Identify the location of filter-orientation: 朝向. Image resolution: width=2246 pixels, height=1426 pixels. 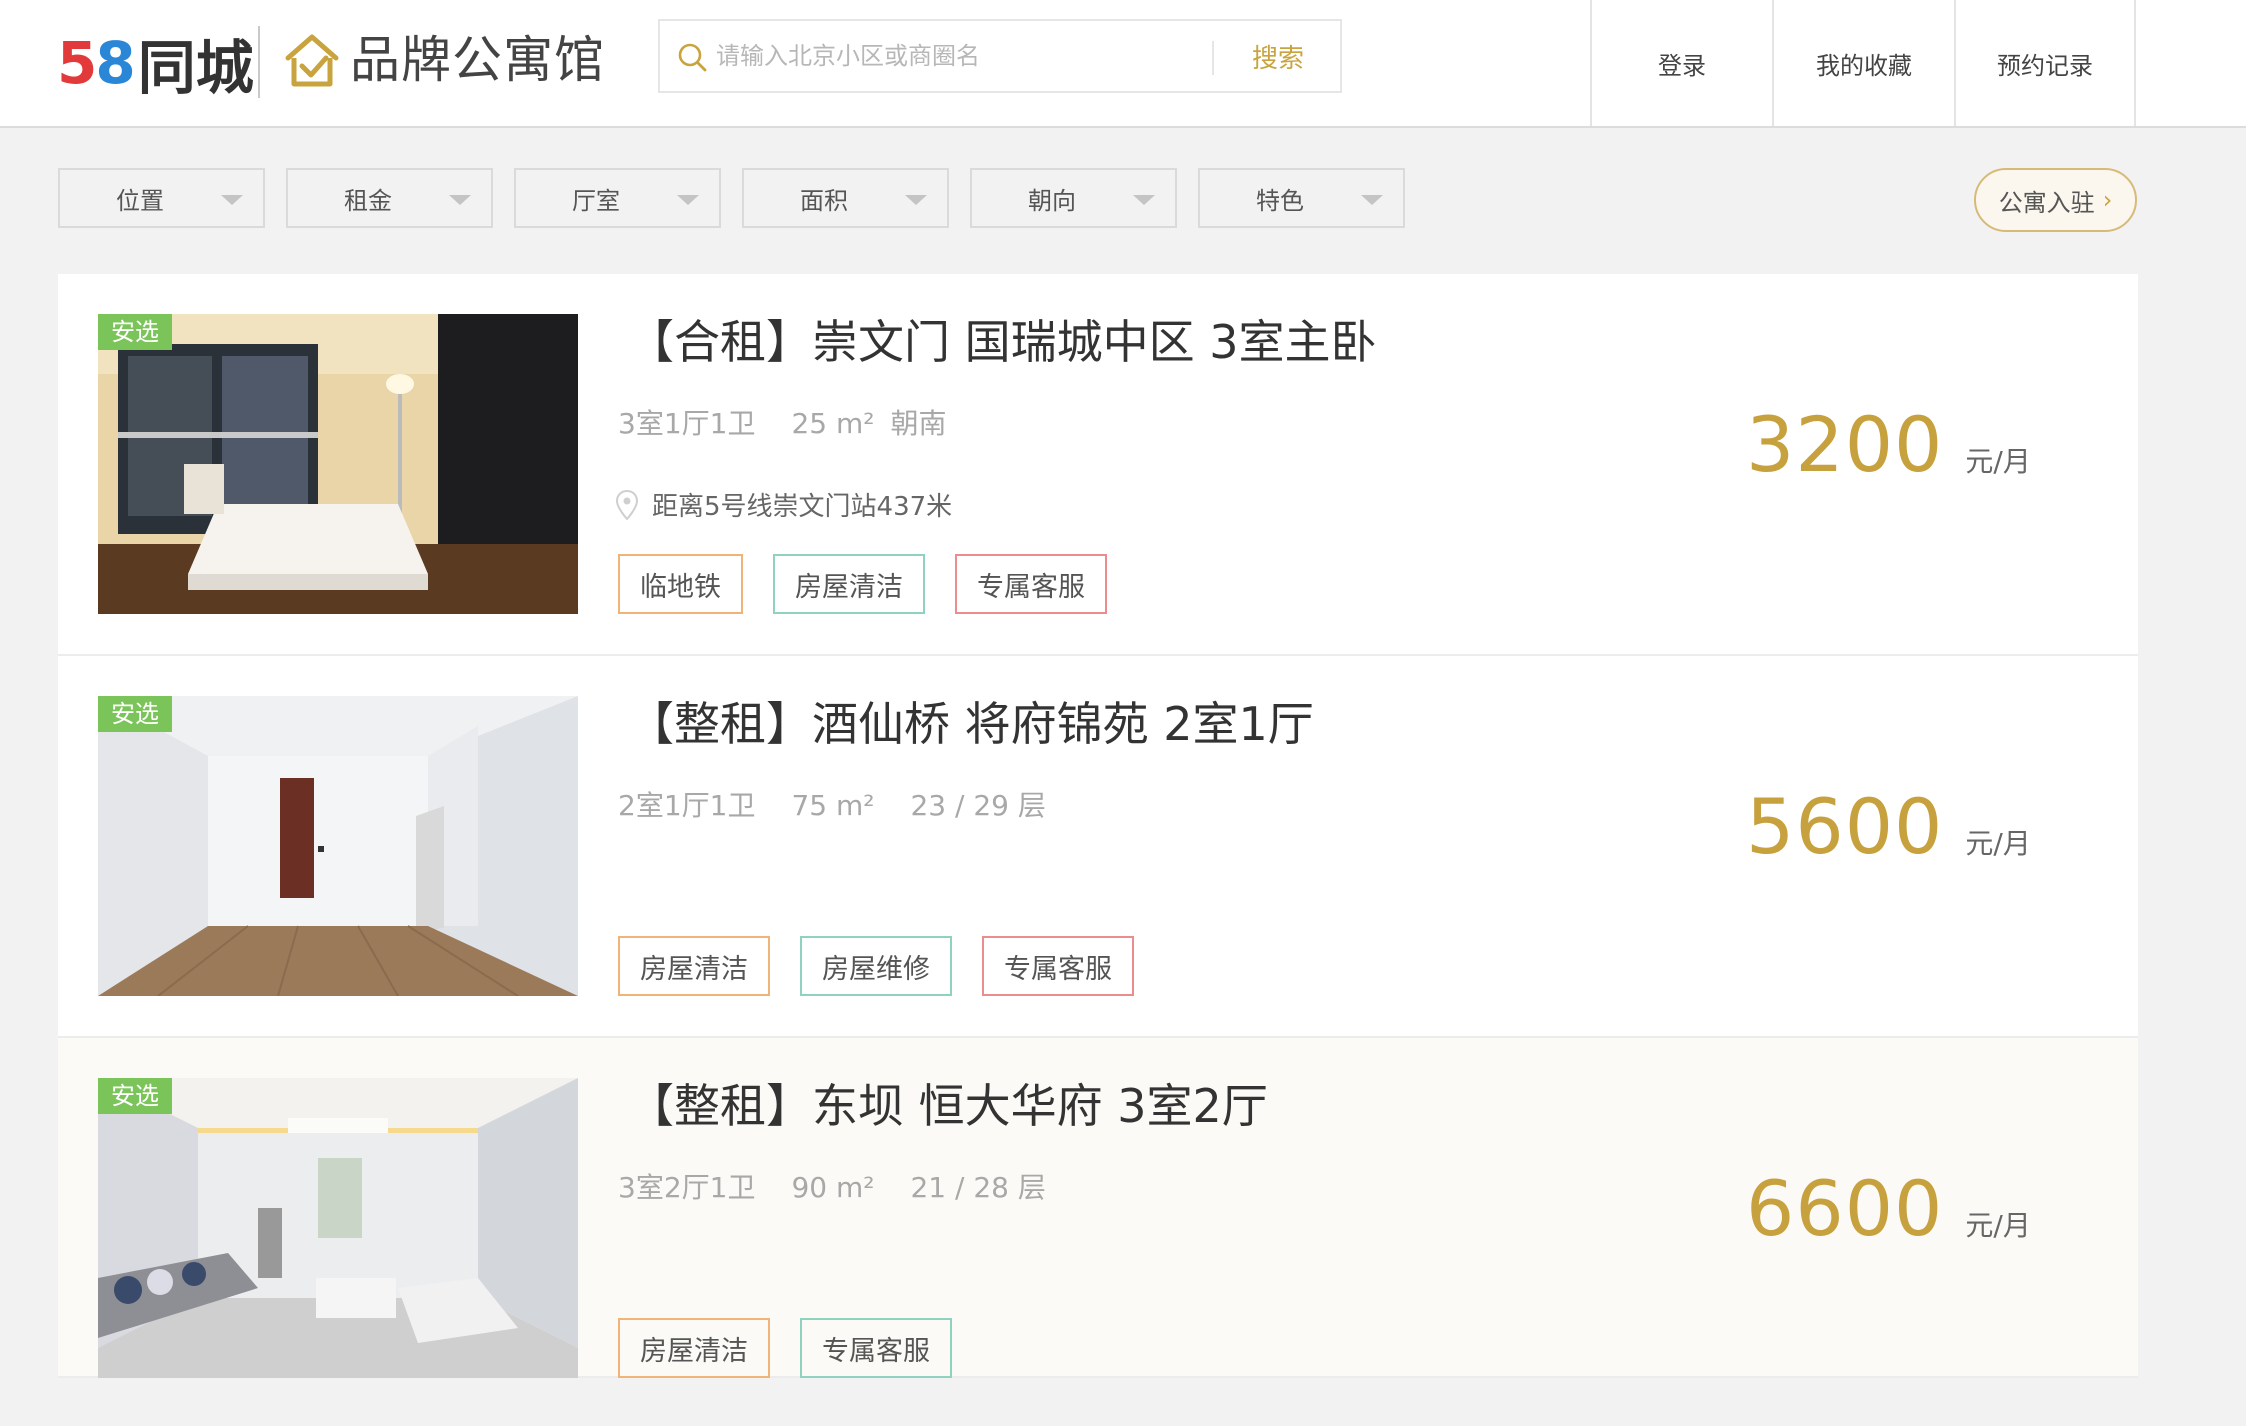
(1073, 198).